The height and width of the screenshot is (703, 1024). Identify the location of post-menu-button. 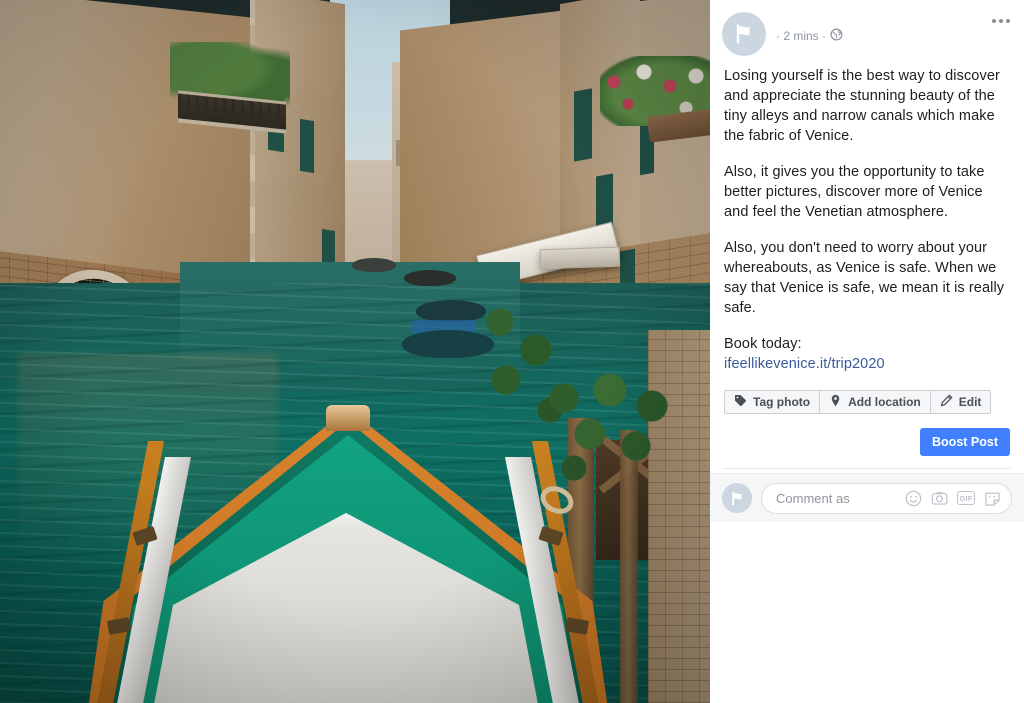
(1001, 21).